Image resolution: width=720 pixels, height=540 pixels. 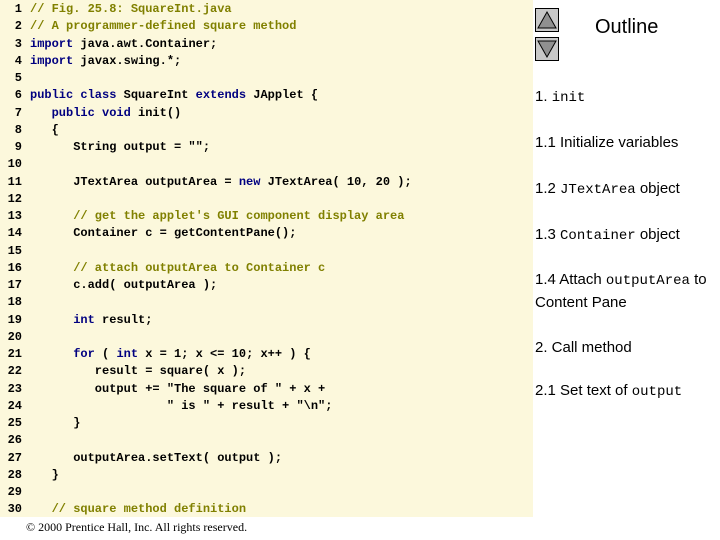 I want to click on line-number: 28, so click(x=14, y=474).